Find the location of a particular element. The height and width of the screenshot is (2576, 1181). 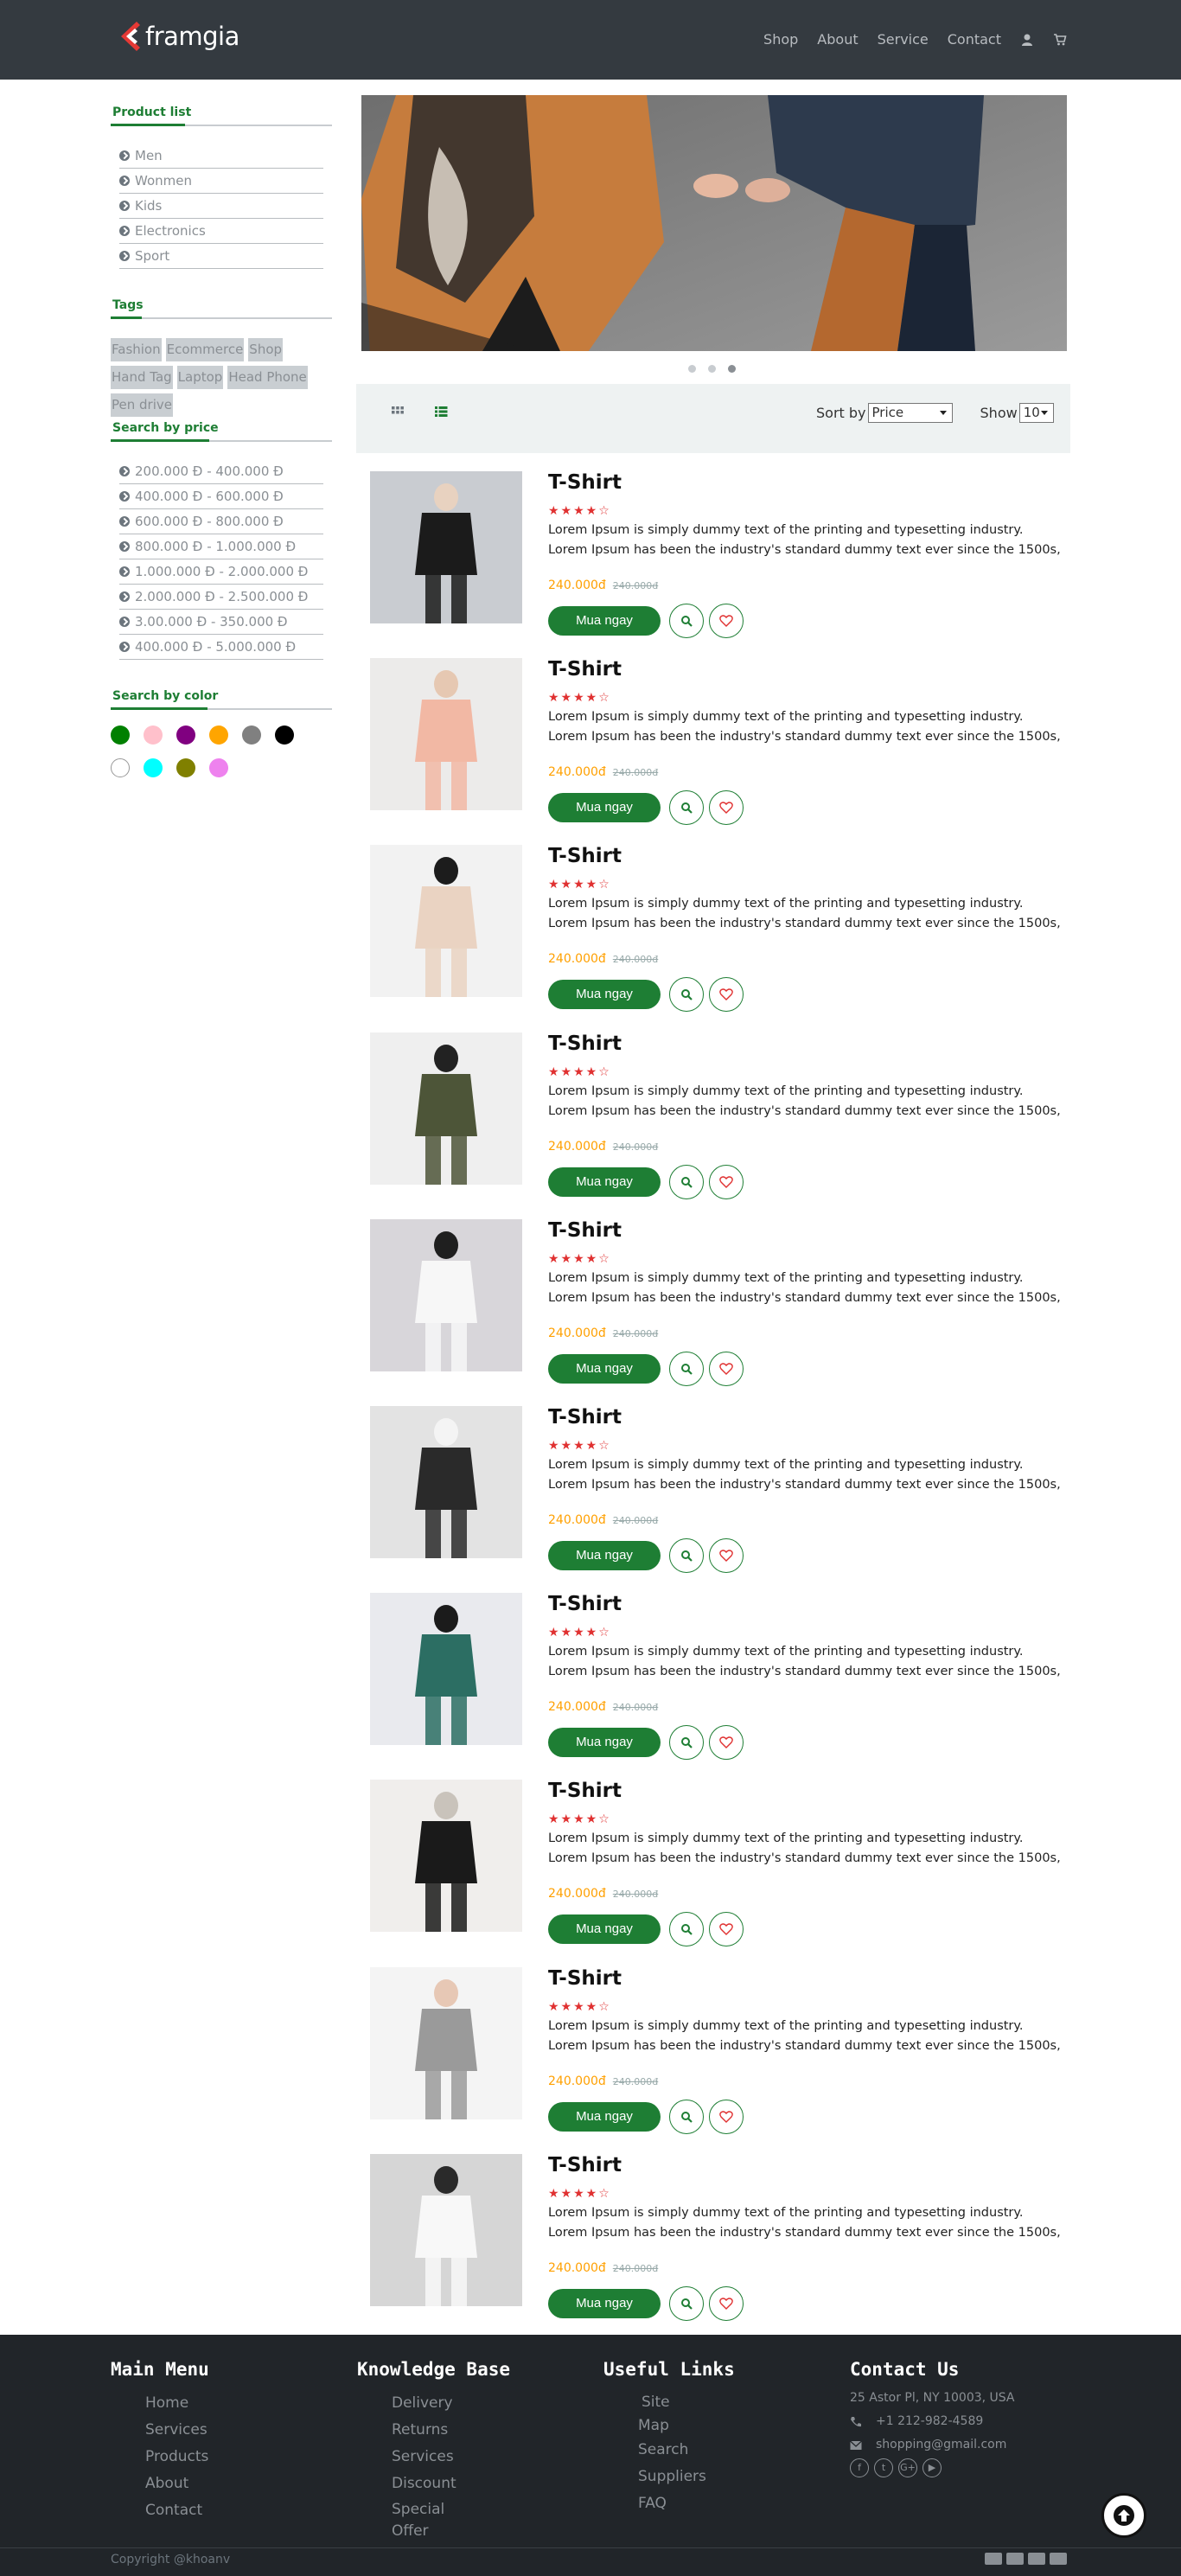

user-icon is located at coordinates (1027, 40).